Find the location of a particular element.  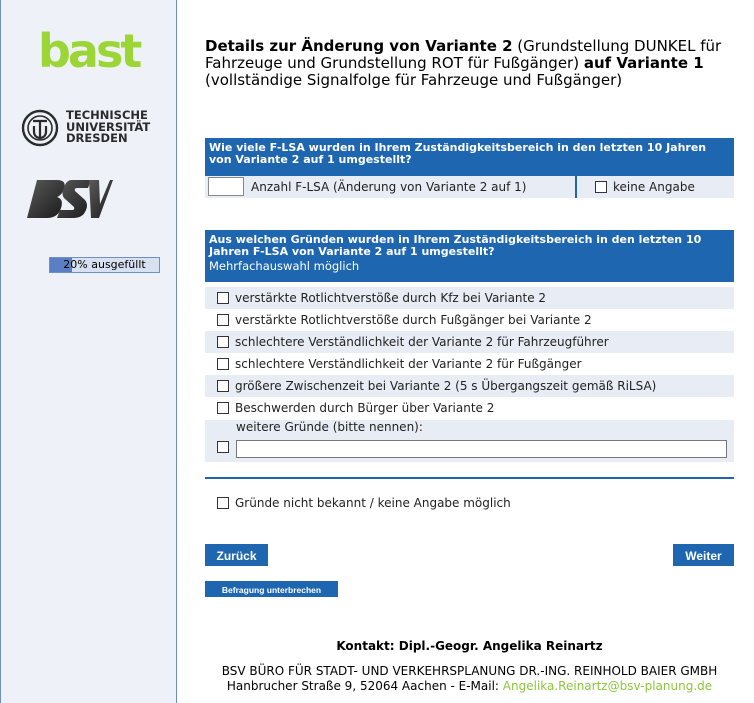

progress-label: 20% ausgefüllt is located at coordinates (104, 264).